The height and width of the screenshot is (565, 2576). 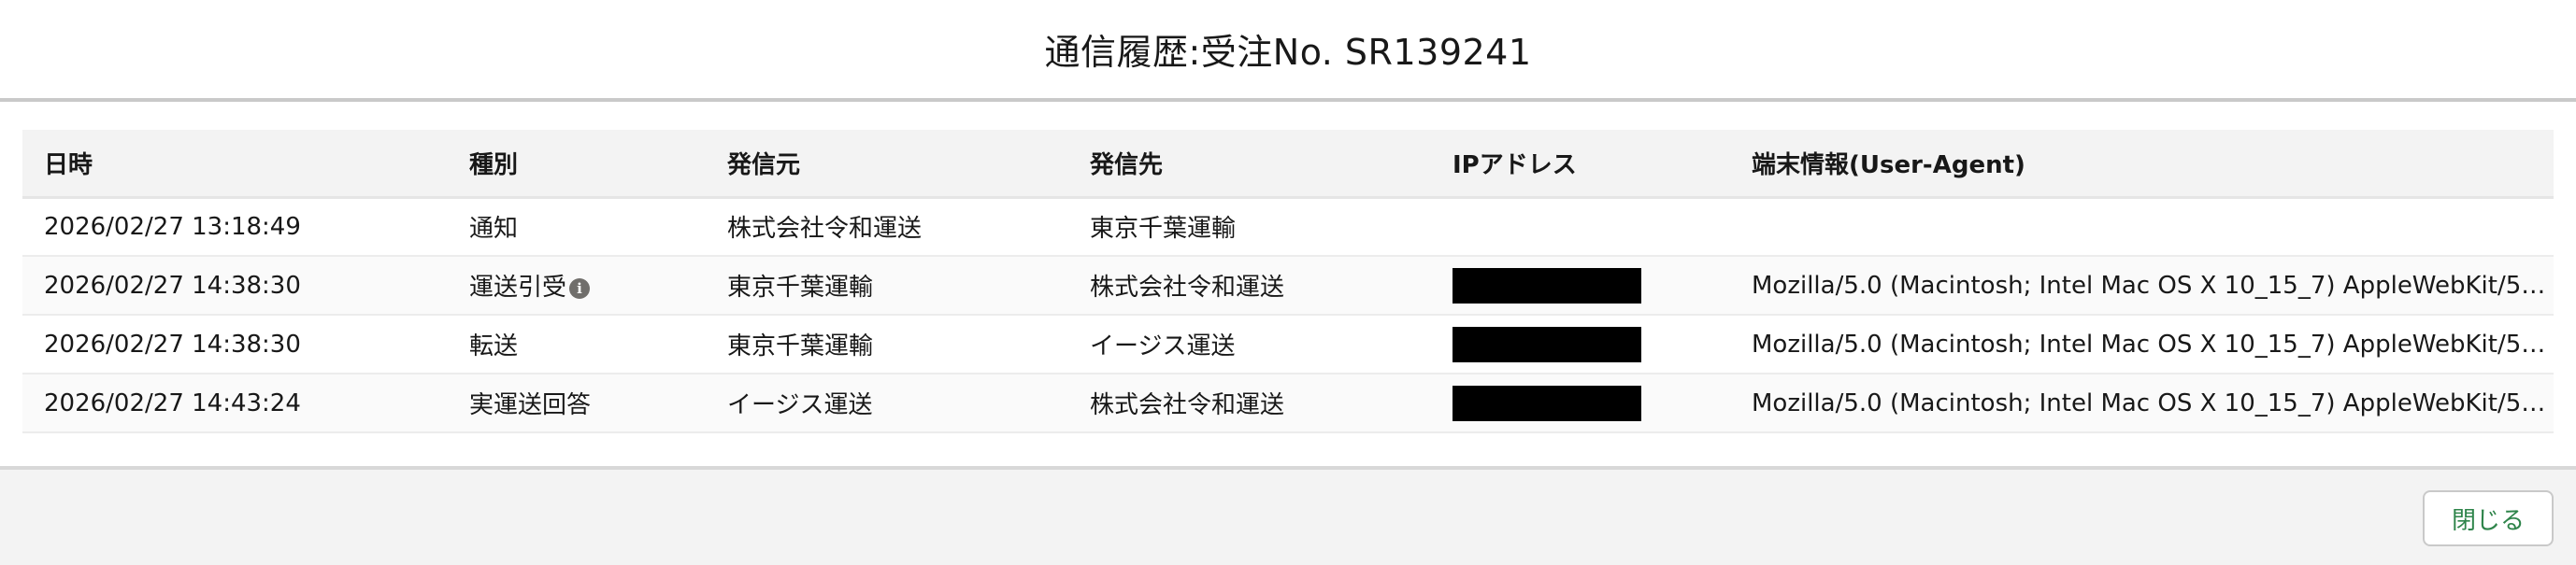 I want to click on column-header-ip-address: IPアドレス, so click(x=1580, y=164).